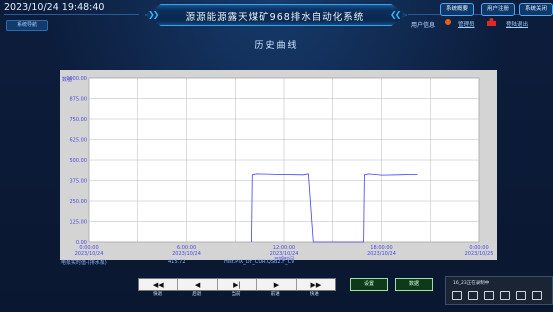 The image size is (553, 312). I want to click on user-icon, so click(448, 22).